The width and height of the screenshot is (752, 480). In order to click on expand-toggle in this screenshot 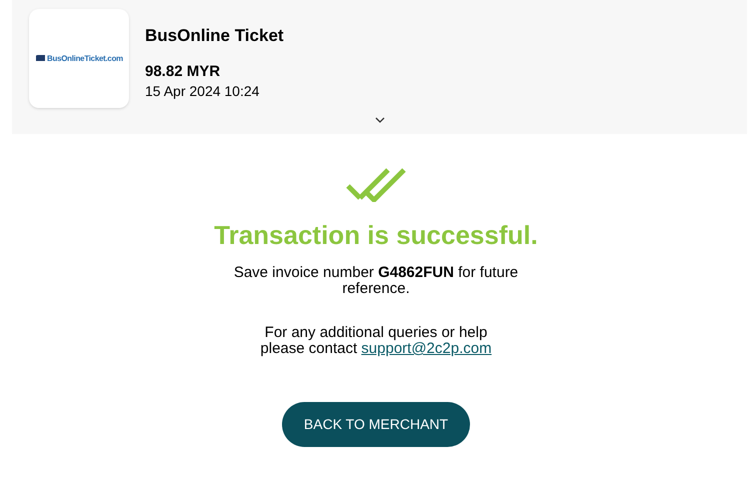, I will do `click(380, 120)`.